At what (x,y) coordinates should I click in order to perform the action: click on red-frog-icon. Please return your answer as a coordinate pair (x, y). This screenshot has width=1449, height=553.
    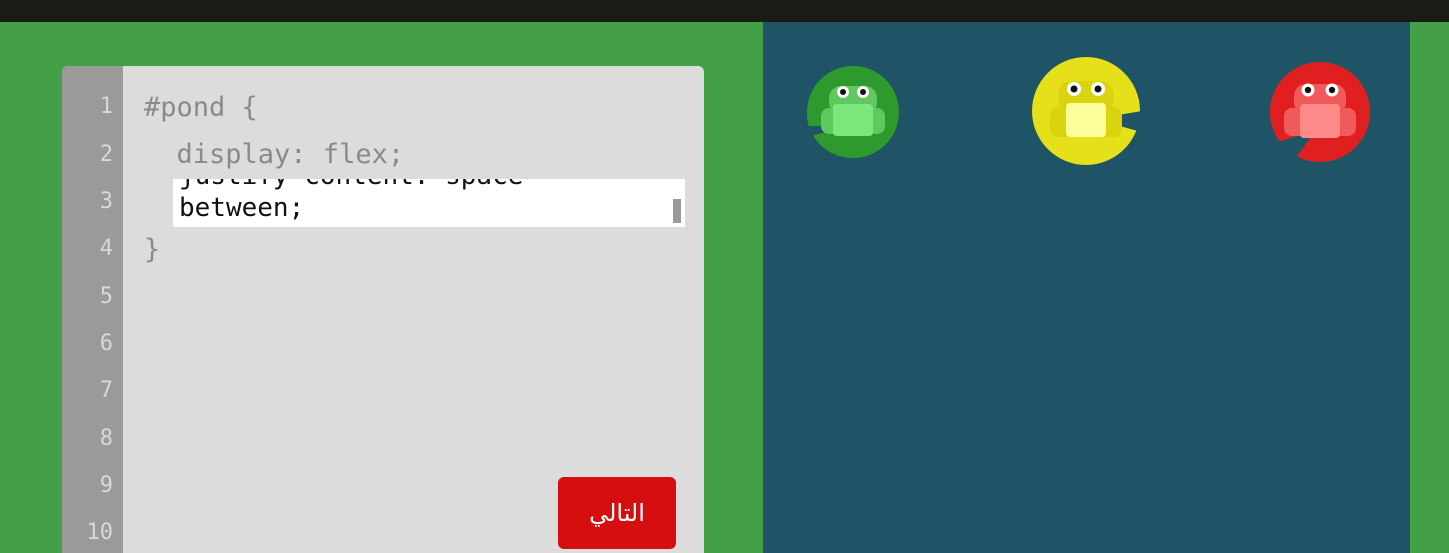
    Looking at the image, I should click on (1320, 112).